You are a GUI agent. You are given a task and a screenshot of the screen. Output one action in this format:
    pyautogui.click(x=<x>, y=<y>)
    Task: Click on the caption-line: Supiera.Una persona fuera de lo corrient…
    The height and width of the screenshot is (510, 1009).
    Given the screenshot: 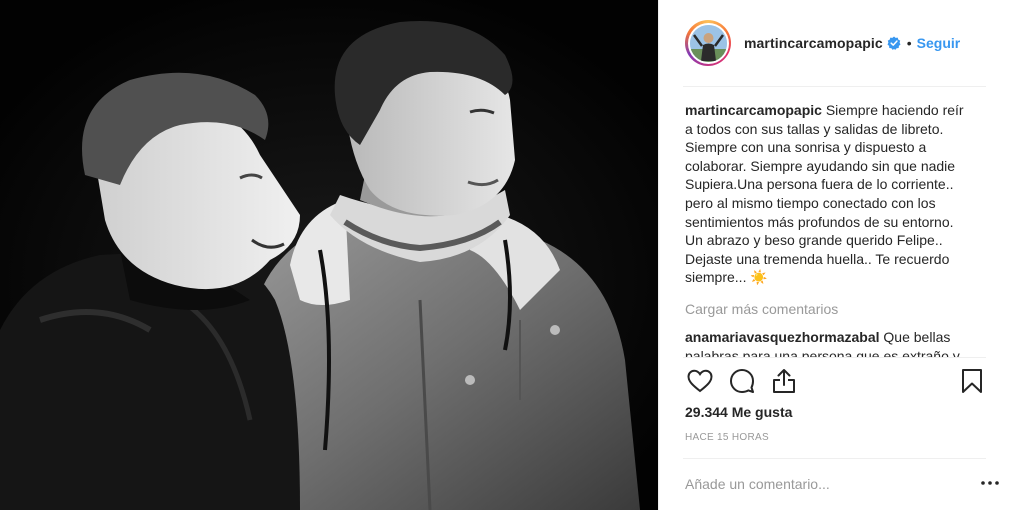 What is the action you would take?
    pyautogui.click(x=819, y=184)
    